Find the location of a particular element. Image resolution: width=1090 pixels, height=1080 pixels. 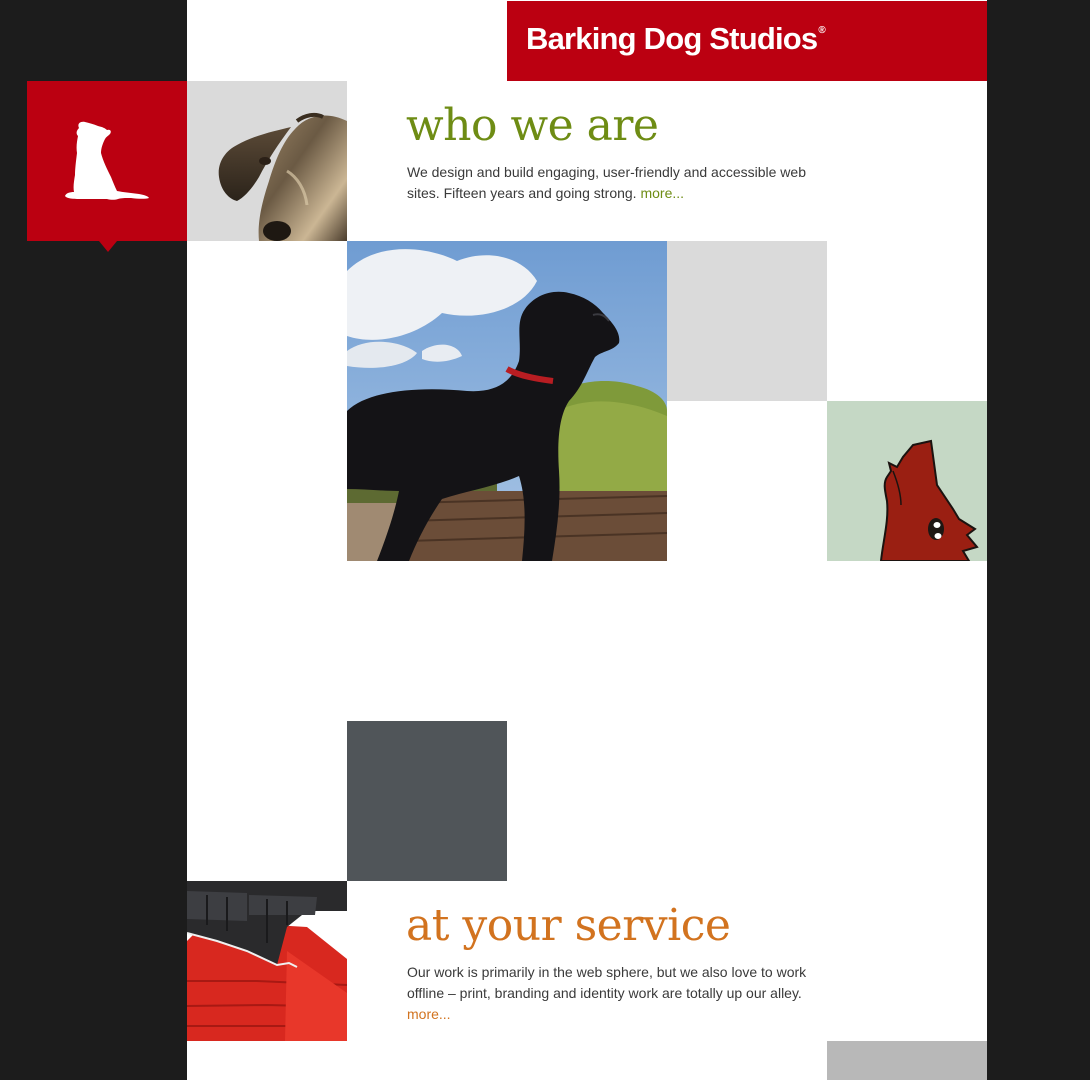

red-dog-painting-image is located at coordinates (929, 500).